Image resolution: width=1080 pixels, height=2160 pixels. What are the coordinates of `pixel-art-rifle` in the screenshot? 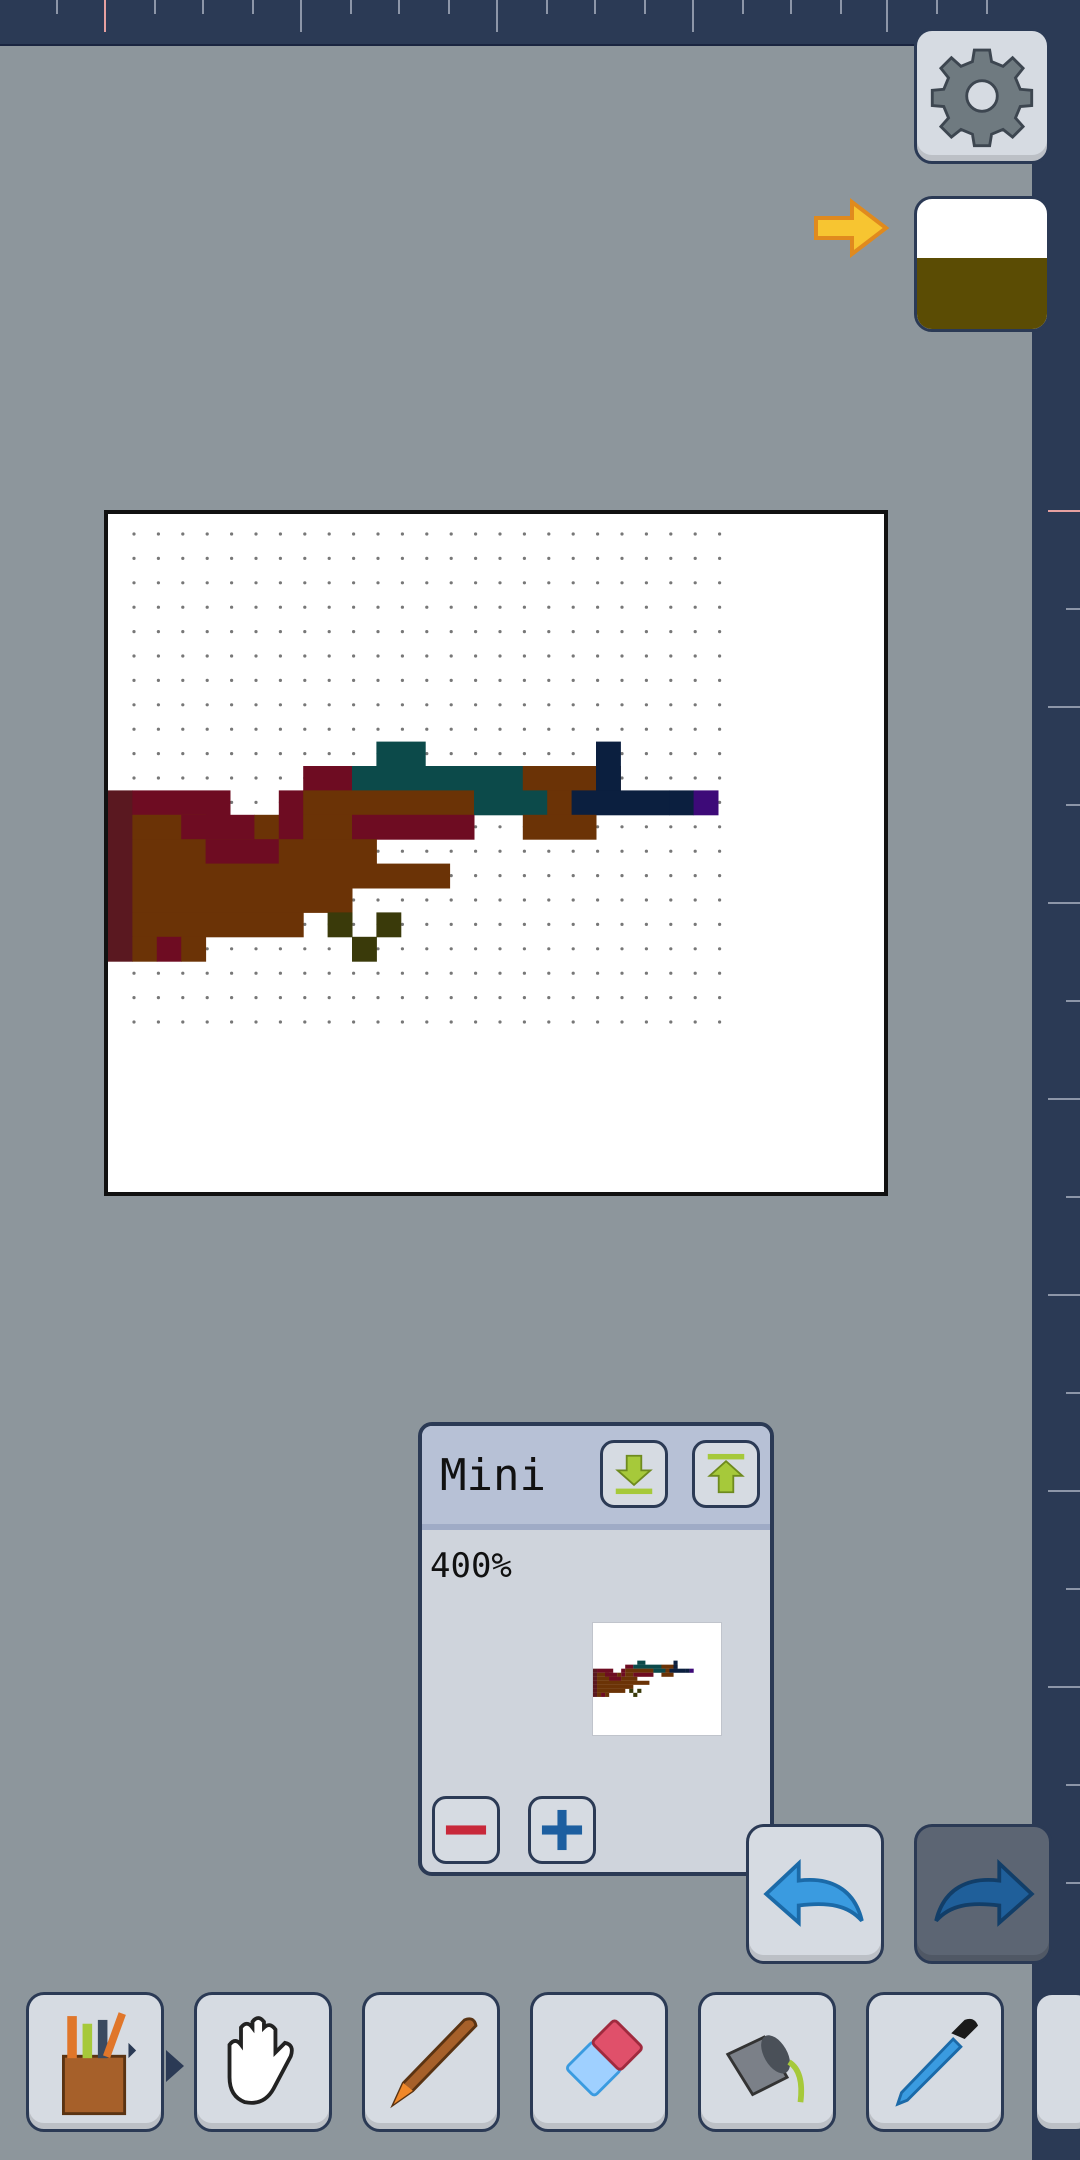 It's located at (415, 778).